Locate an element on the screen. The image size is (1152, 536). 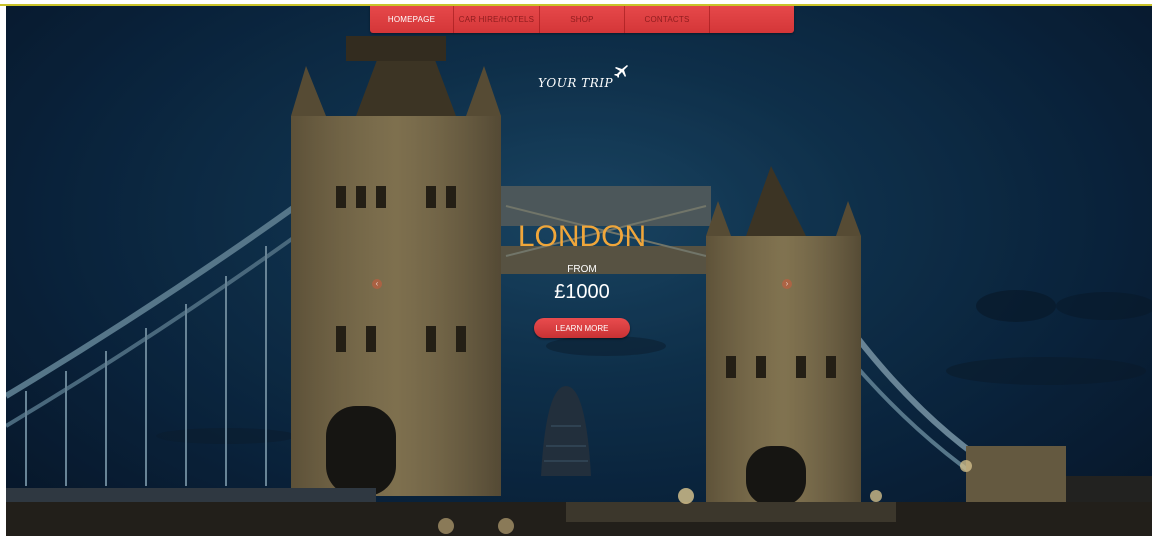
learn-more-button: LEARN MORE is located at coordinates (582, 328).